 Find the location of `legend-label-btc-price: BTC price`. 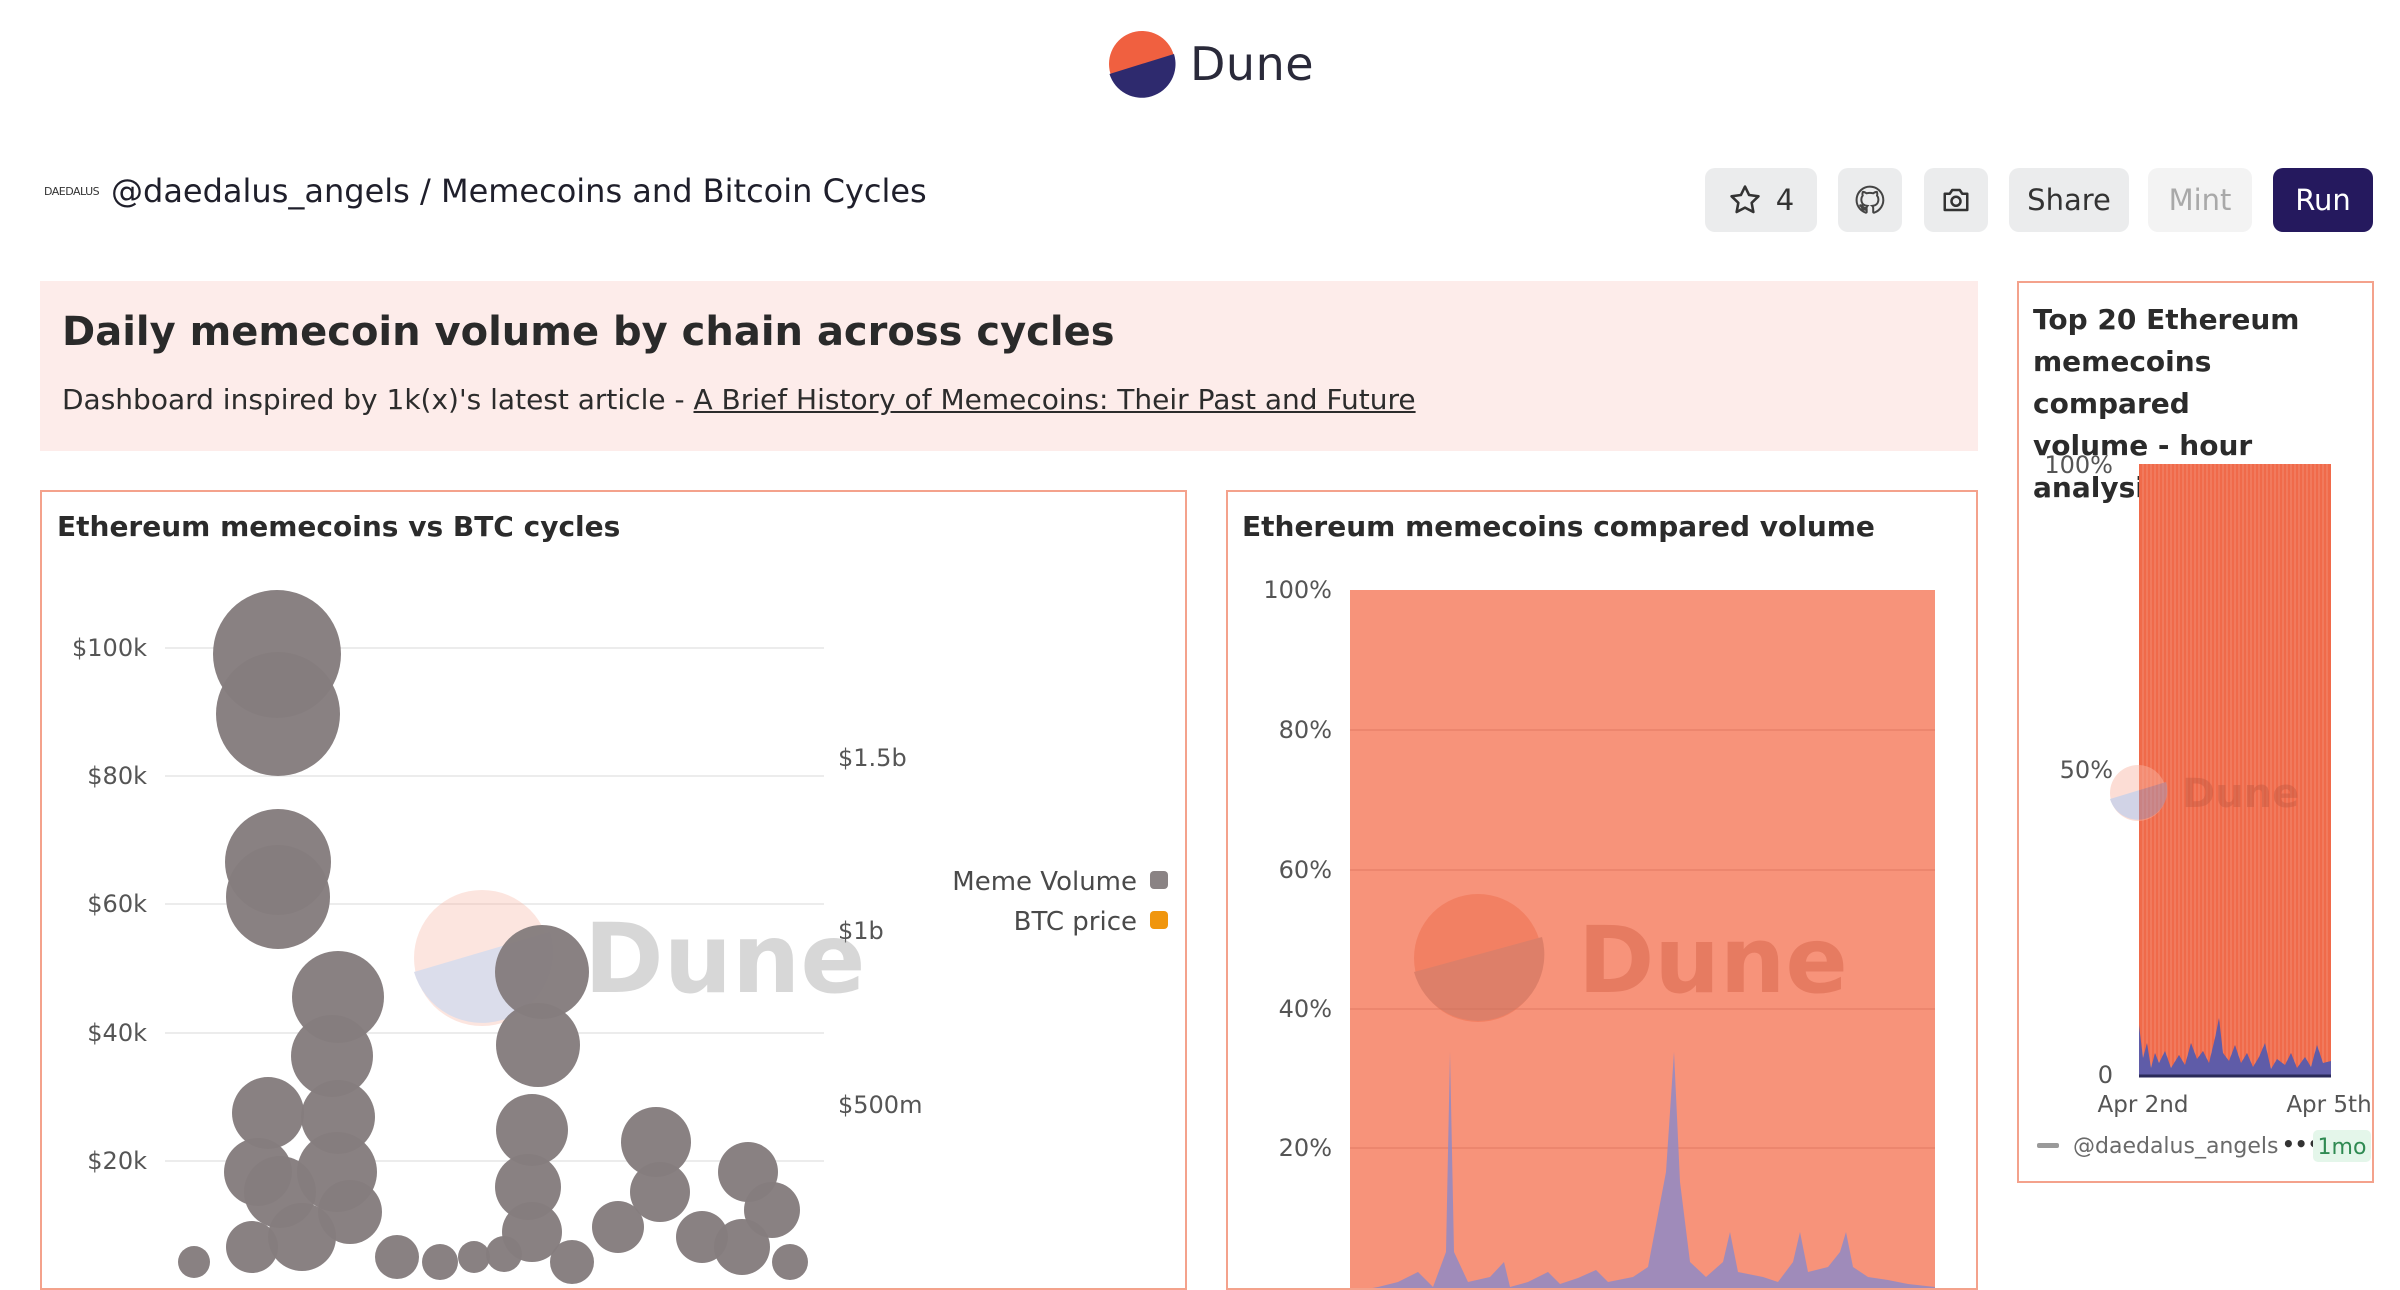

legend-label-btc-price: BTC price is located at coordinates (1075, 922).